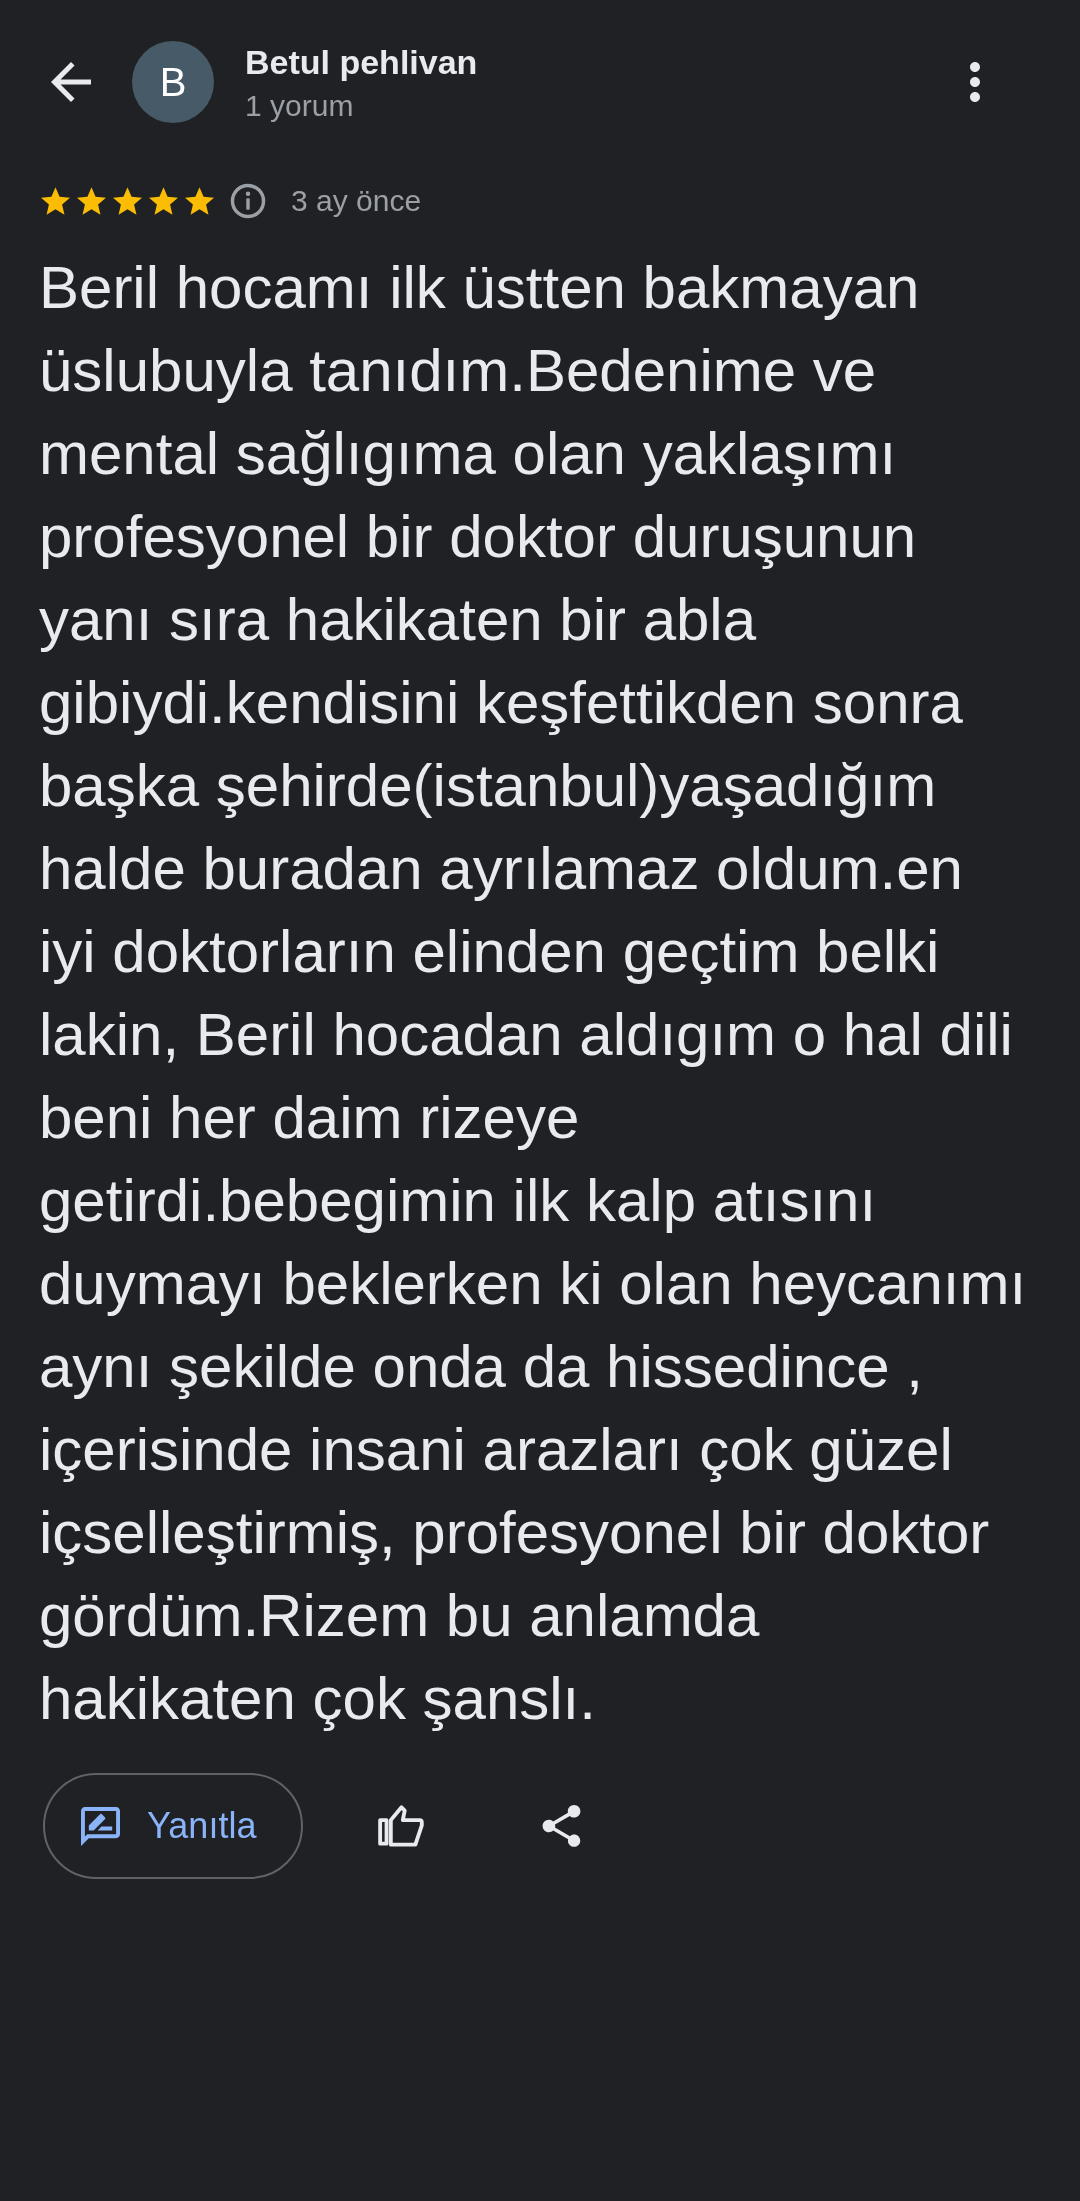 This screenshot has height=2201, width=1080. Describe the element at coordinates (356, 201) in the screenshot. I see `review-date: 3 ay önce` at that location.